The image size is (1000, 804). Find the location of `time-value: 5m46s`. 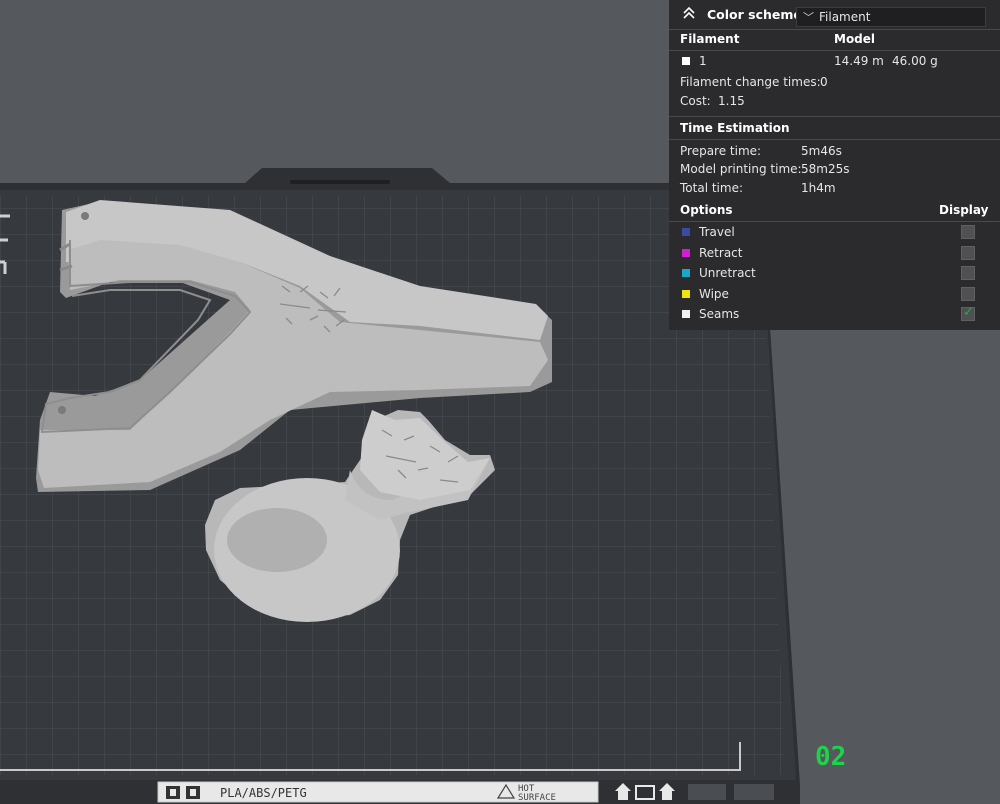

time-value: 5m46s is located at coordinates (821, 151).